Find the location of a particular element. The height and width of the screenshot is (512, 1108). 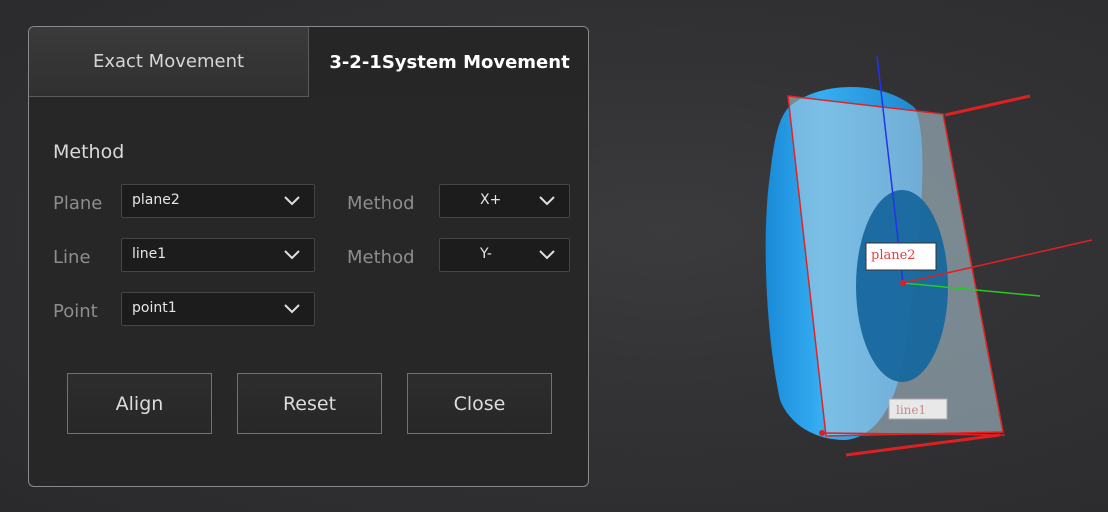

tab-321-system-movement: 3-2-1System Movement is located at coordinates (448, 62).